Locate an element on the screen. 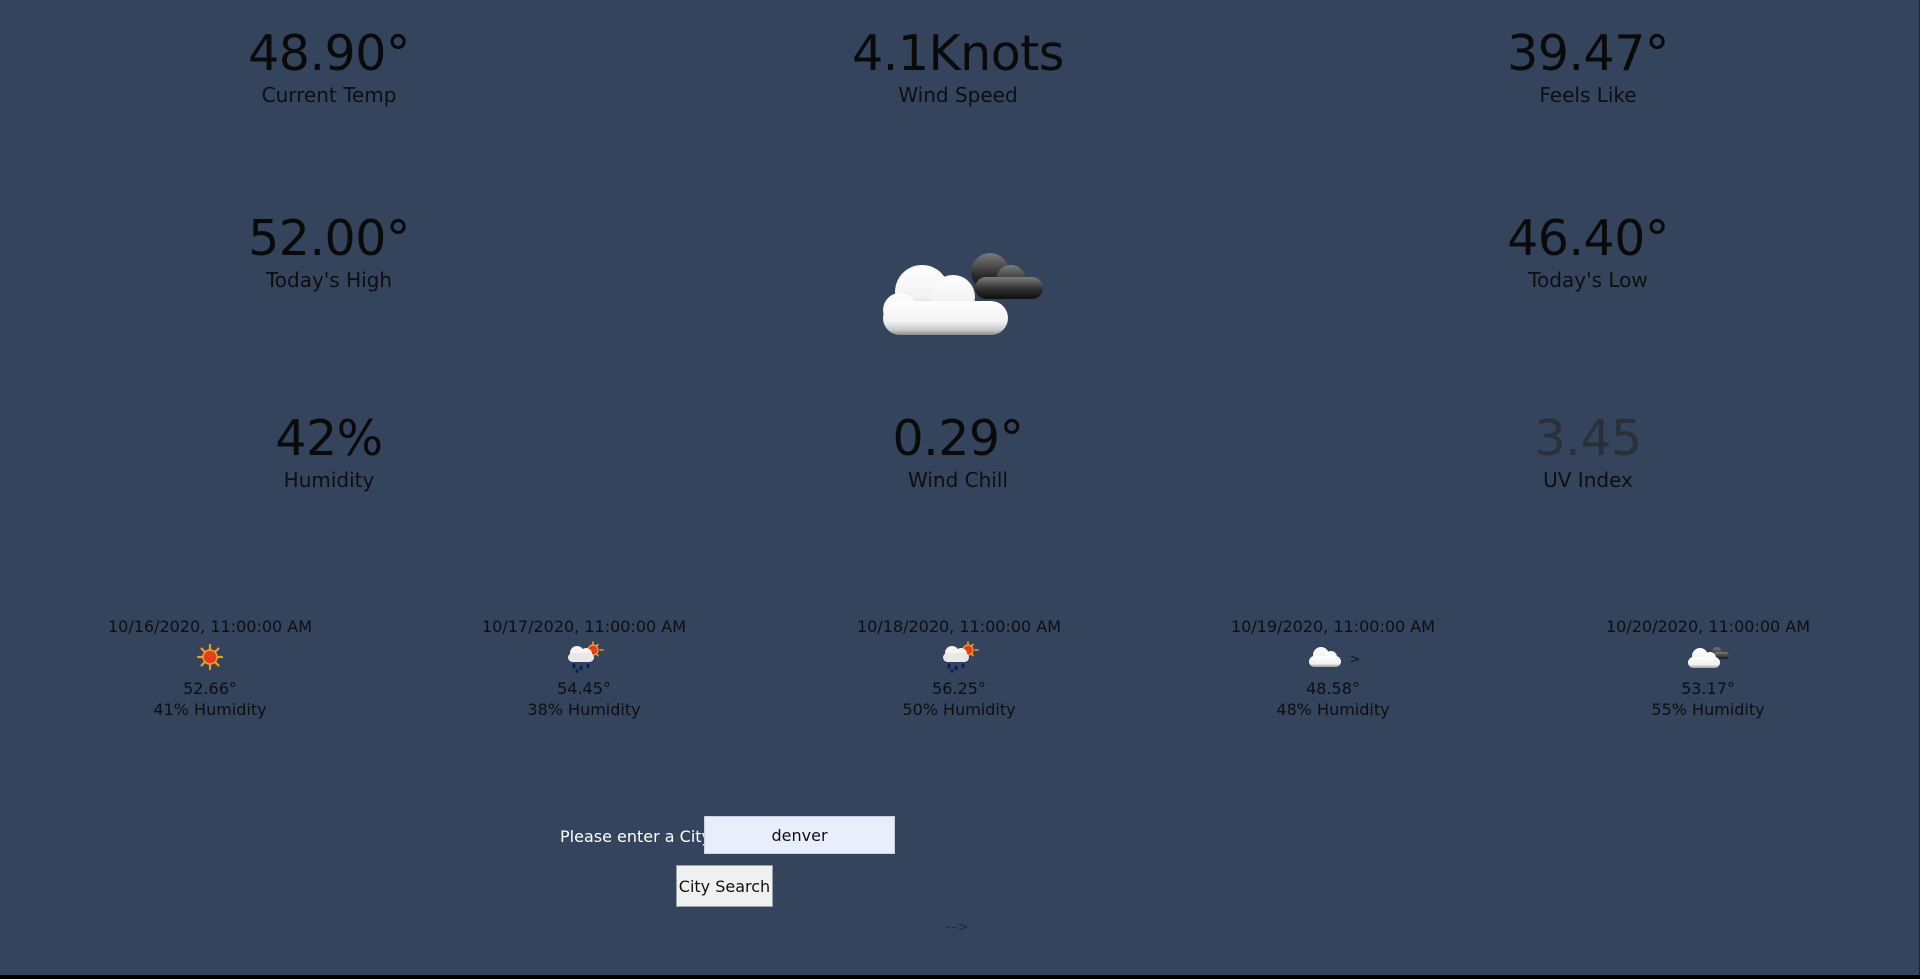  current-temp-value: 48.90° is located at coordinates (329, 53).